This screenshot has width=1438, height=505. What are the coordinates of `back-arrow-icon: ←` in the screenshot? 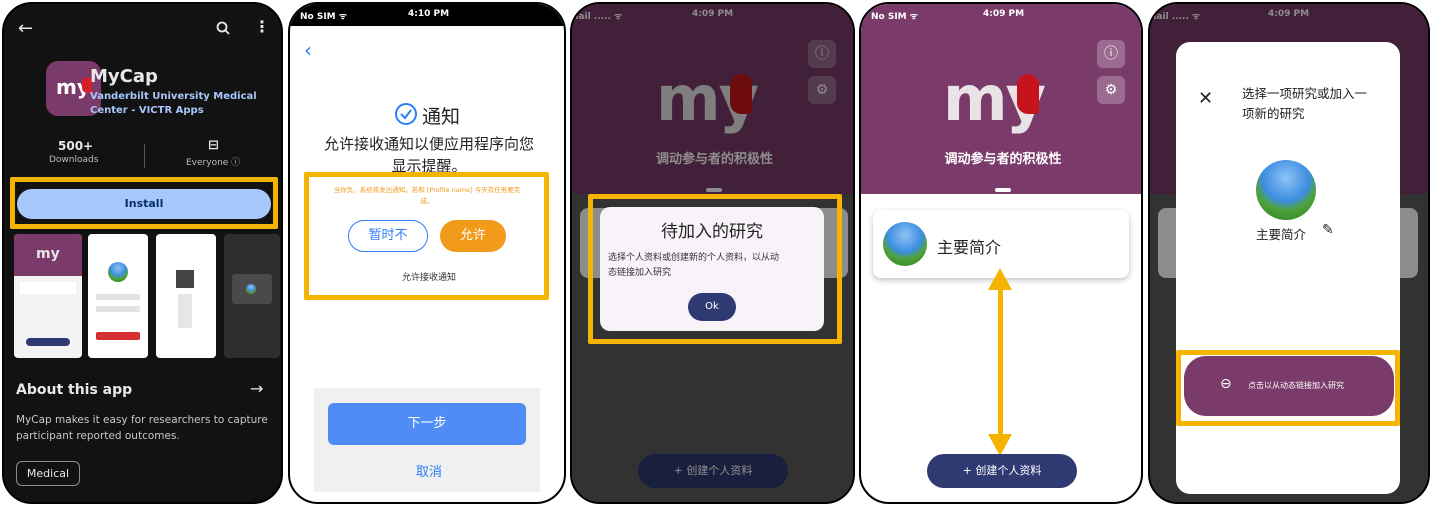 It's located at (25, 28).